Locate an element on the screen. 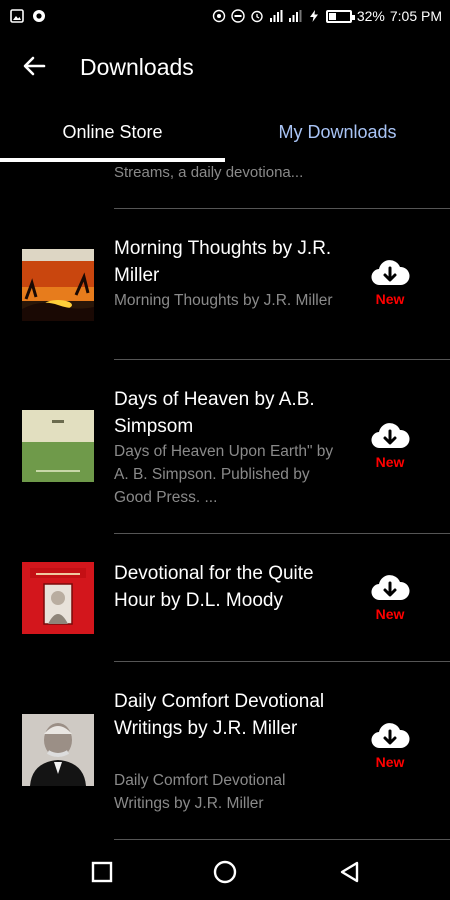  dnd-icon is located at coordinates (238, 16).